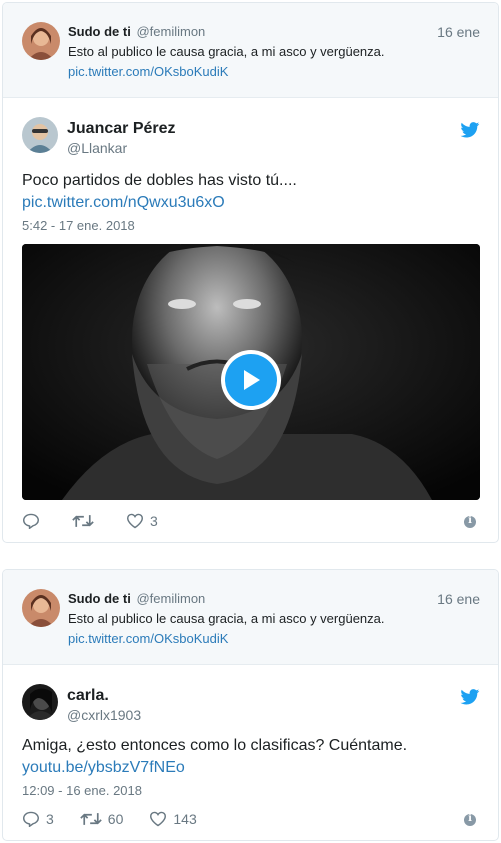 The height and width of the screenshot is (843, 501). What do you see at coordinates (104, 715) in the screenshot?
I see `author-handle: @cxrlx1903` at bounding box center [104, 715].